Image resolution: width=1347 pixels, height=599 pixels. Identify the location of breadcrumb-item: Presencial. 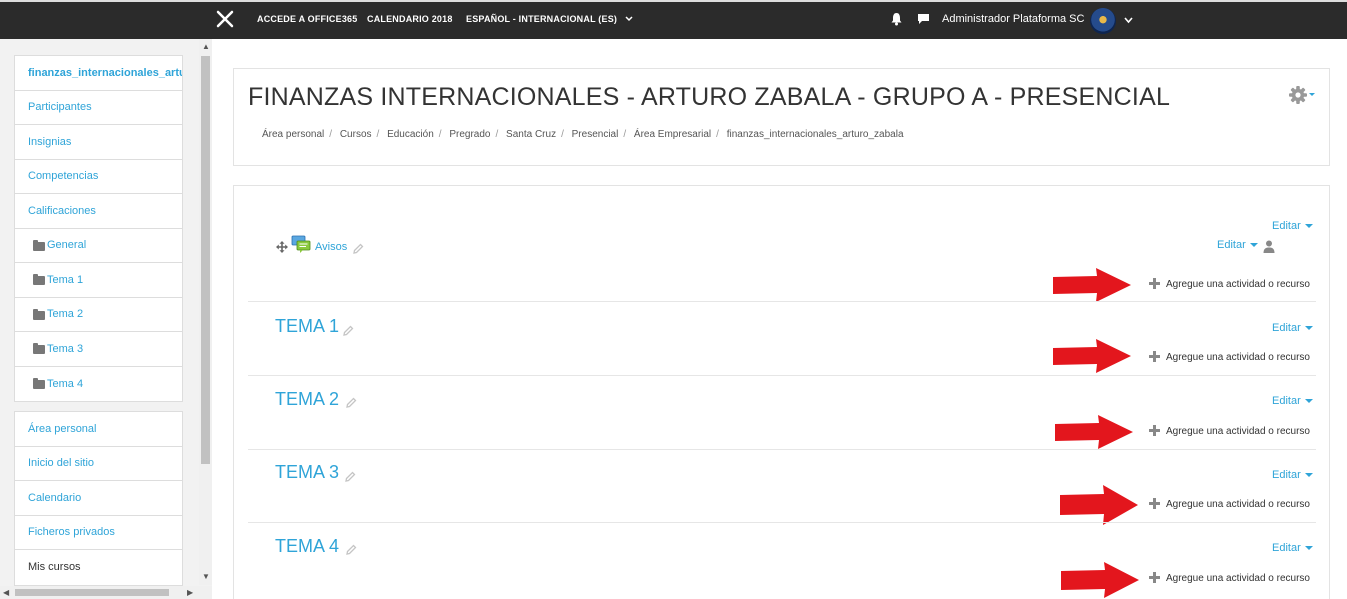
(595, 134).